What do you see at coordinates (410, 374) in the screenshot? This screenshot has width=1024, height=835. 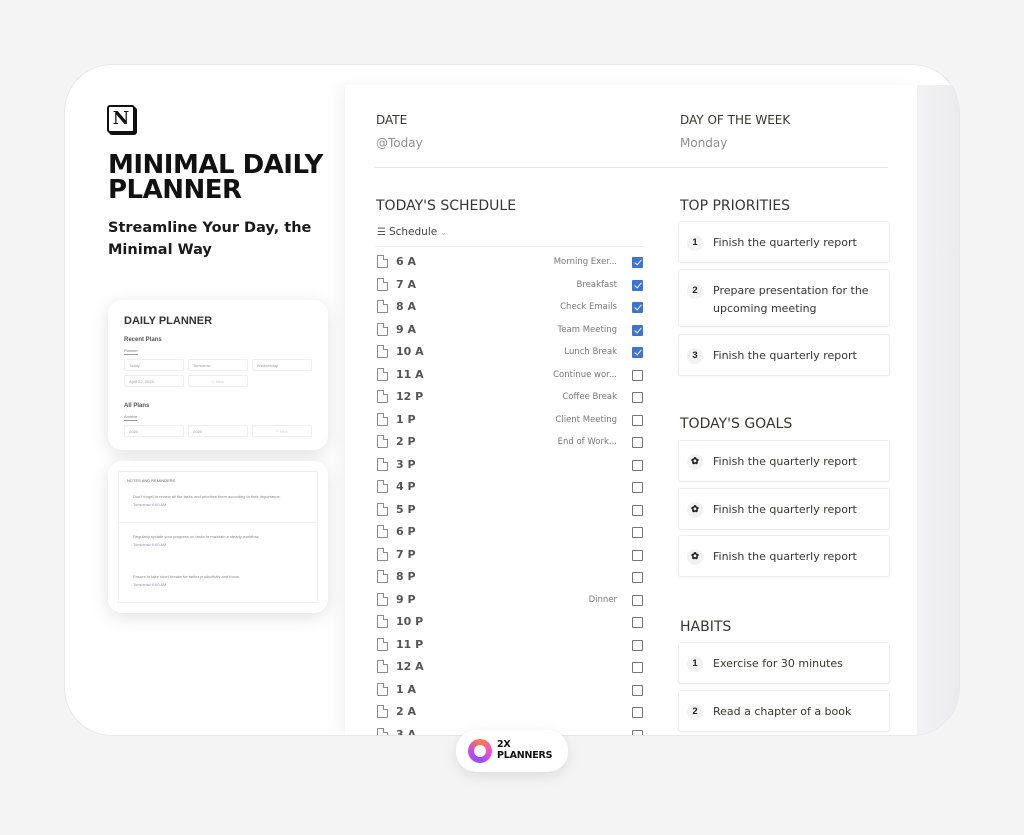 I see `schedule-time: 11 A` at bounding box center [410, 374].